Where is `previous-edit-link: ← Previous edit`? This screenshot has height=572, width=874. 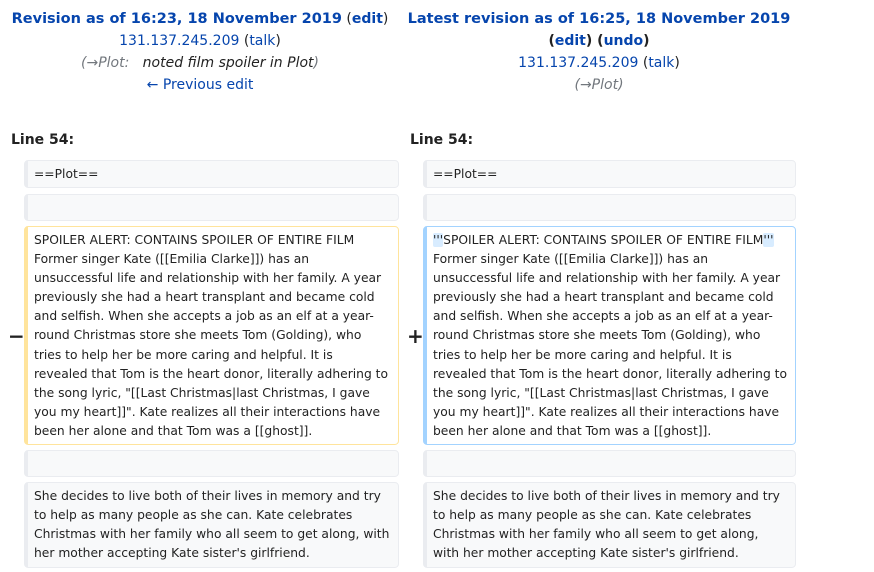
previous-edit-link: ← Previous edit is located at coordinates (200, 85).